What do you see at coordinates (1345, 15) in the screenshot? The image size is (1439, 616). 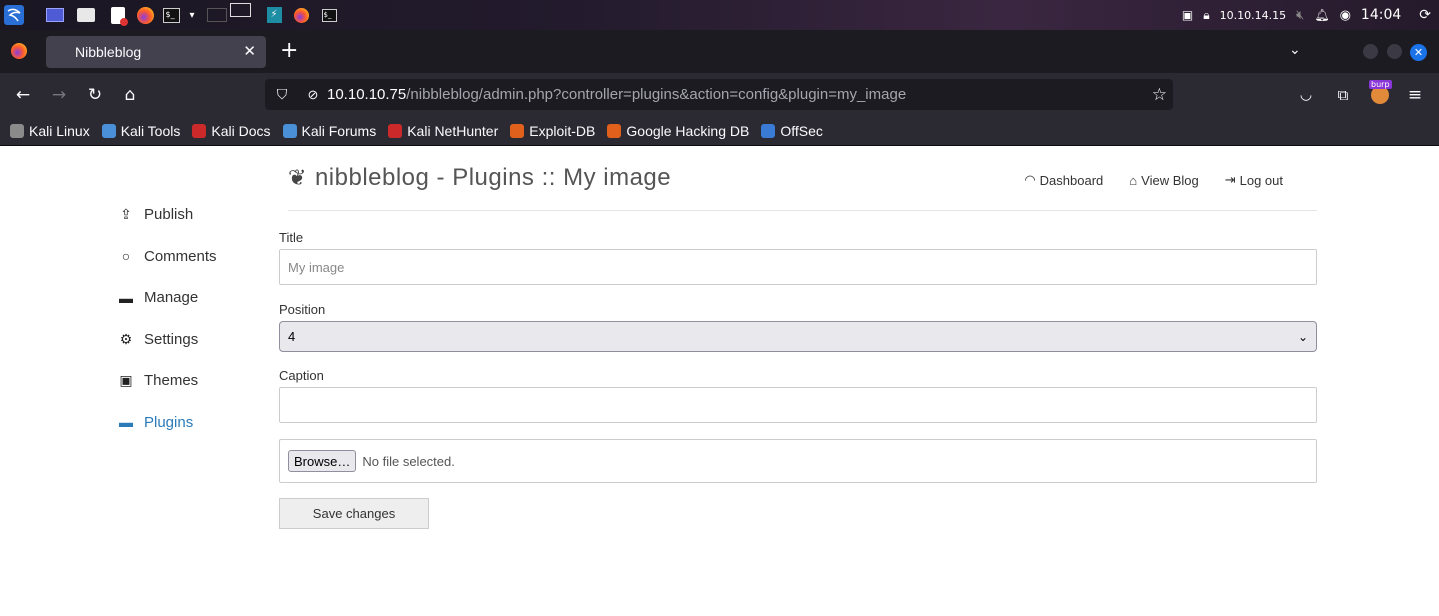 I see `power-manager-icon: ◉` at bounding box center [1345, 15].